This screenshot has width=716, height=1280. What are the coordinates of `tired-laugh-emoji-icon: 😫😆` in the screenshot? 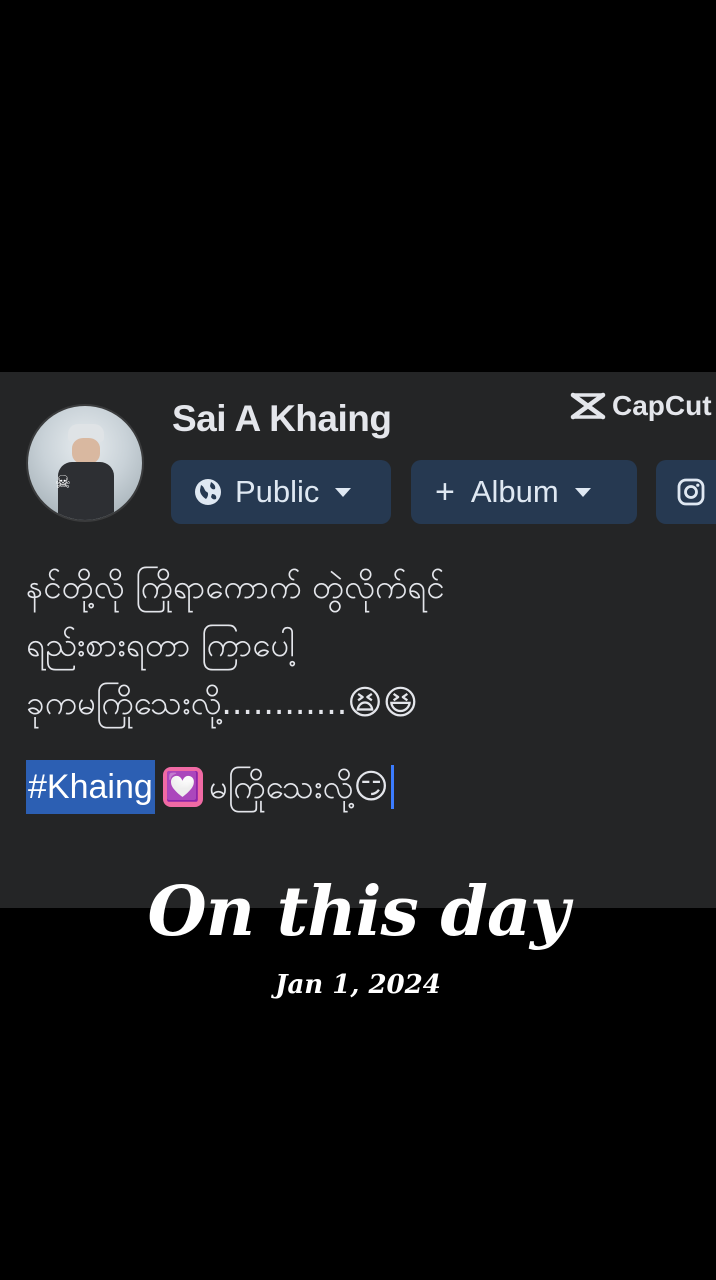 It's located at (383, 703).